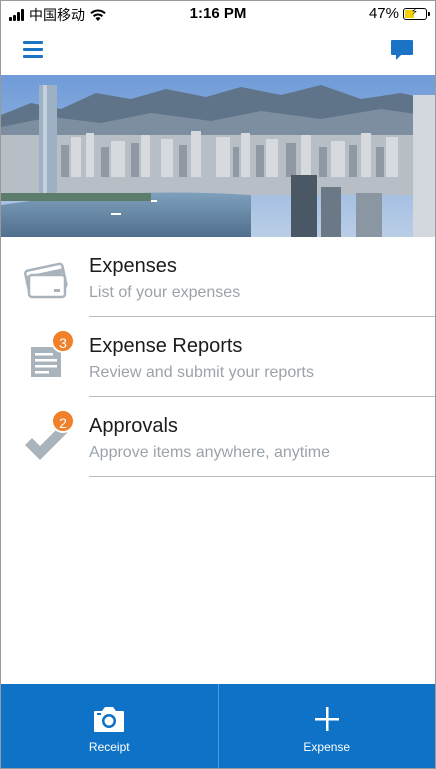  What do you see at coordinates (326, 719) in the screenshot?
I see `plus-icon` at bounding box center [326, 719].